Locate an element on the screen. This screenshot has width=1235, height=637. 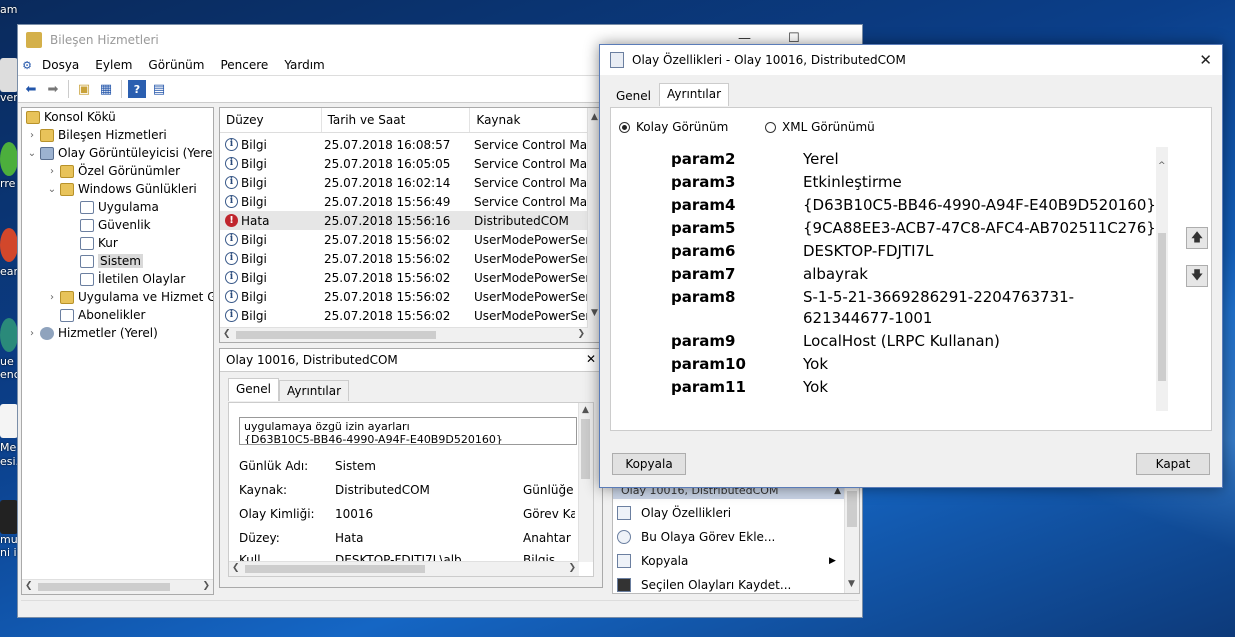
folder-icon is located at coordinates (67, 297).